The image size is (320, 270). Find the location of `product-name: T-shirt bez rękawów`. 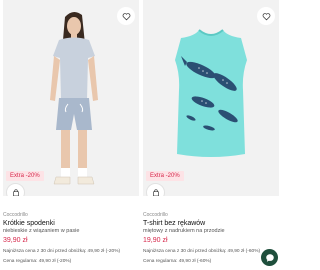

product-name: T-shirt bez rękawów is located at coordinates (211, 224).